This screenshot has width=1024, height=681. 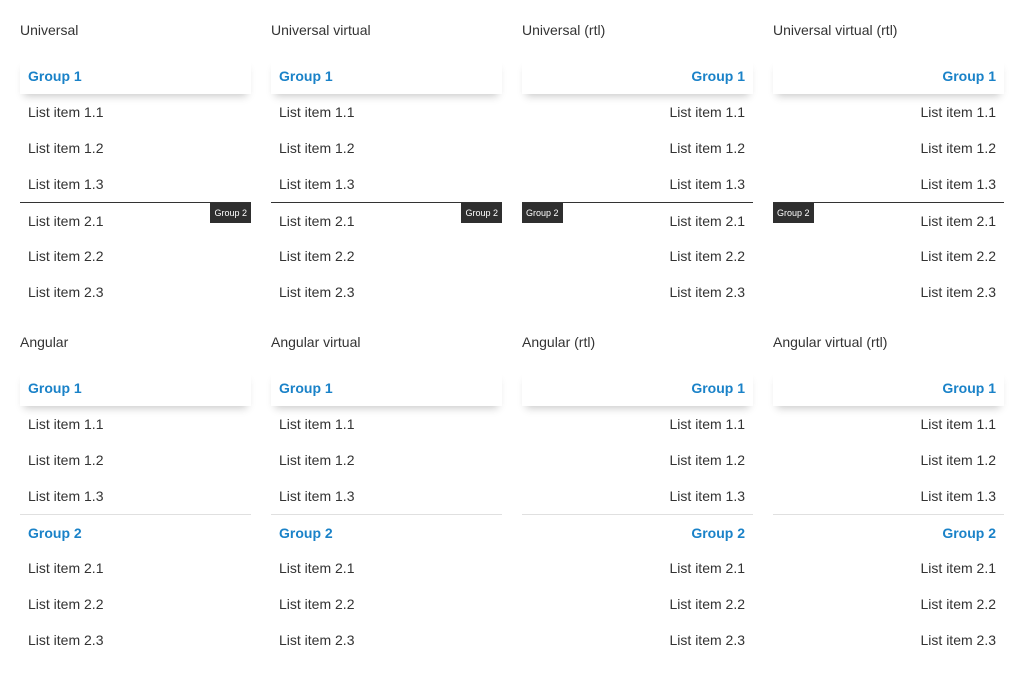 What do you see at coordinates (835, 30) in the screenshot?
I see `panel-title: Universal virtual (rtl)` at bounding box center [835, 30].